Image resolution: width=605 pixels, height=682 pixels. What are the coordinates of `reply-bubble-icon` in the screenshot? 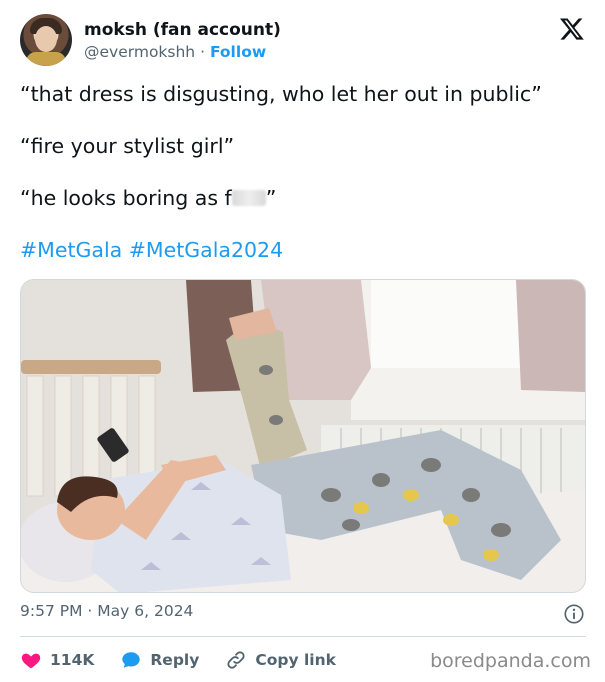 It's located at (131, 660).